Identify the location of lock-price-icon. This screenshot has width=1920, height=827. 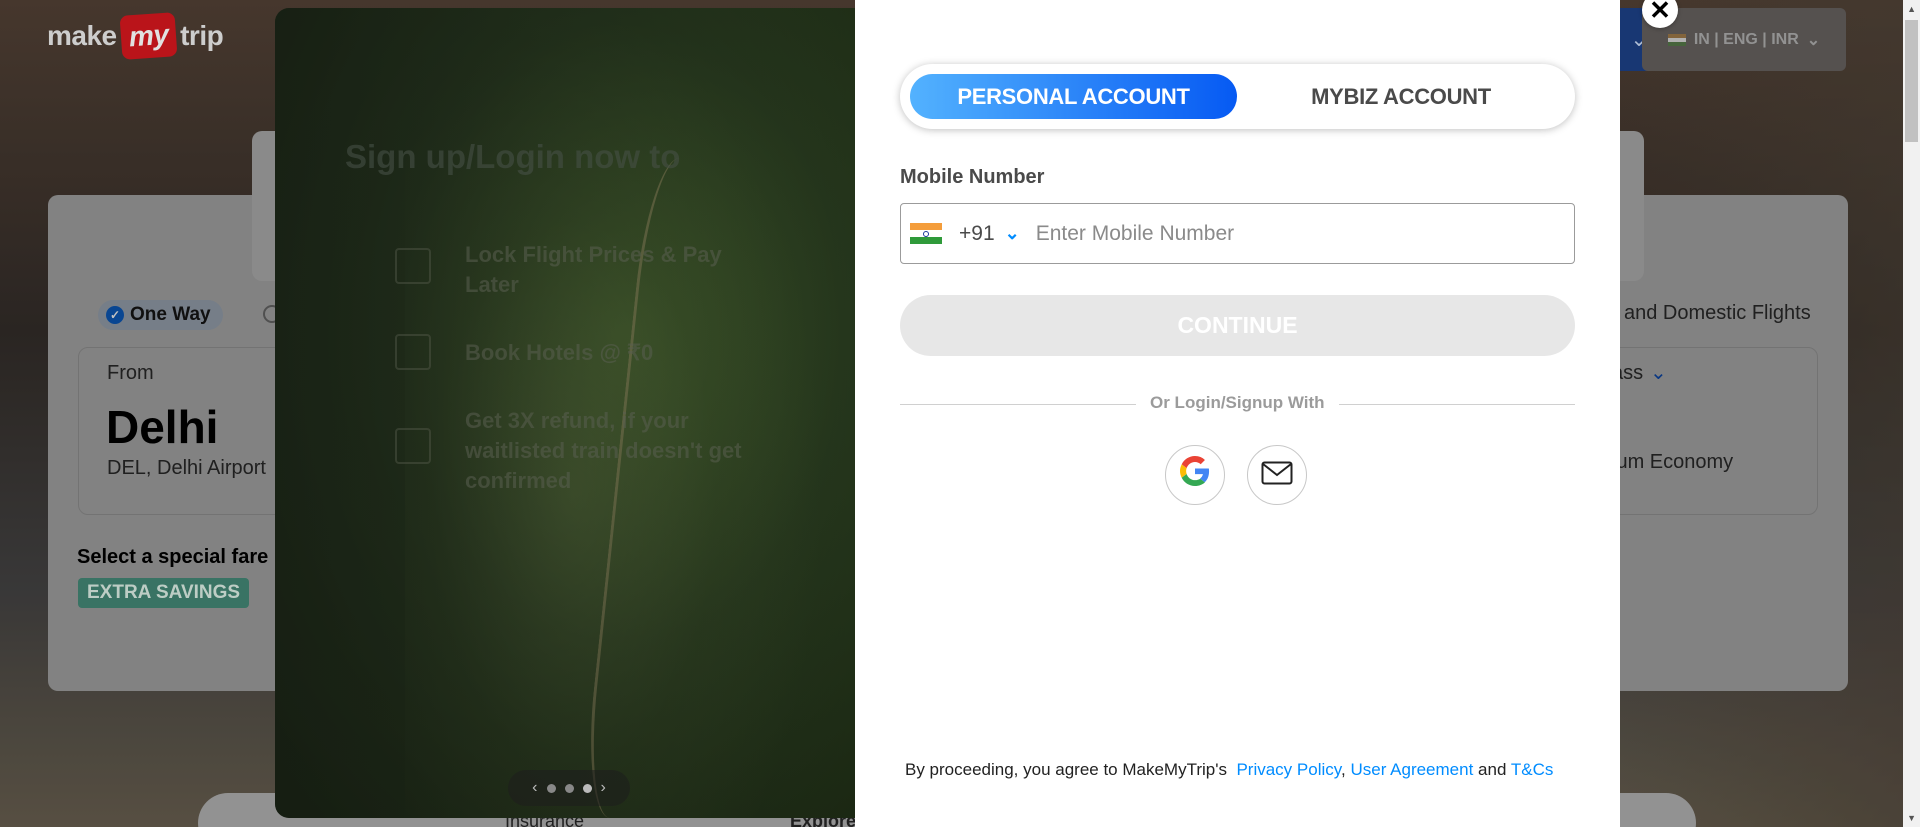
(413, 266).